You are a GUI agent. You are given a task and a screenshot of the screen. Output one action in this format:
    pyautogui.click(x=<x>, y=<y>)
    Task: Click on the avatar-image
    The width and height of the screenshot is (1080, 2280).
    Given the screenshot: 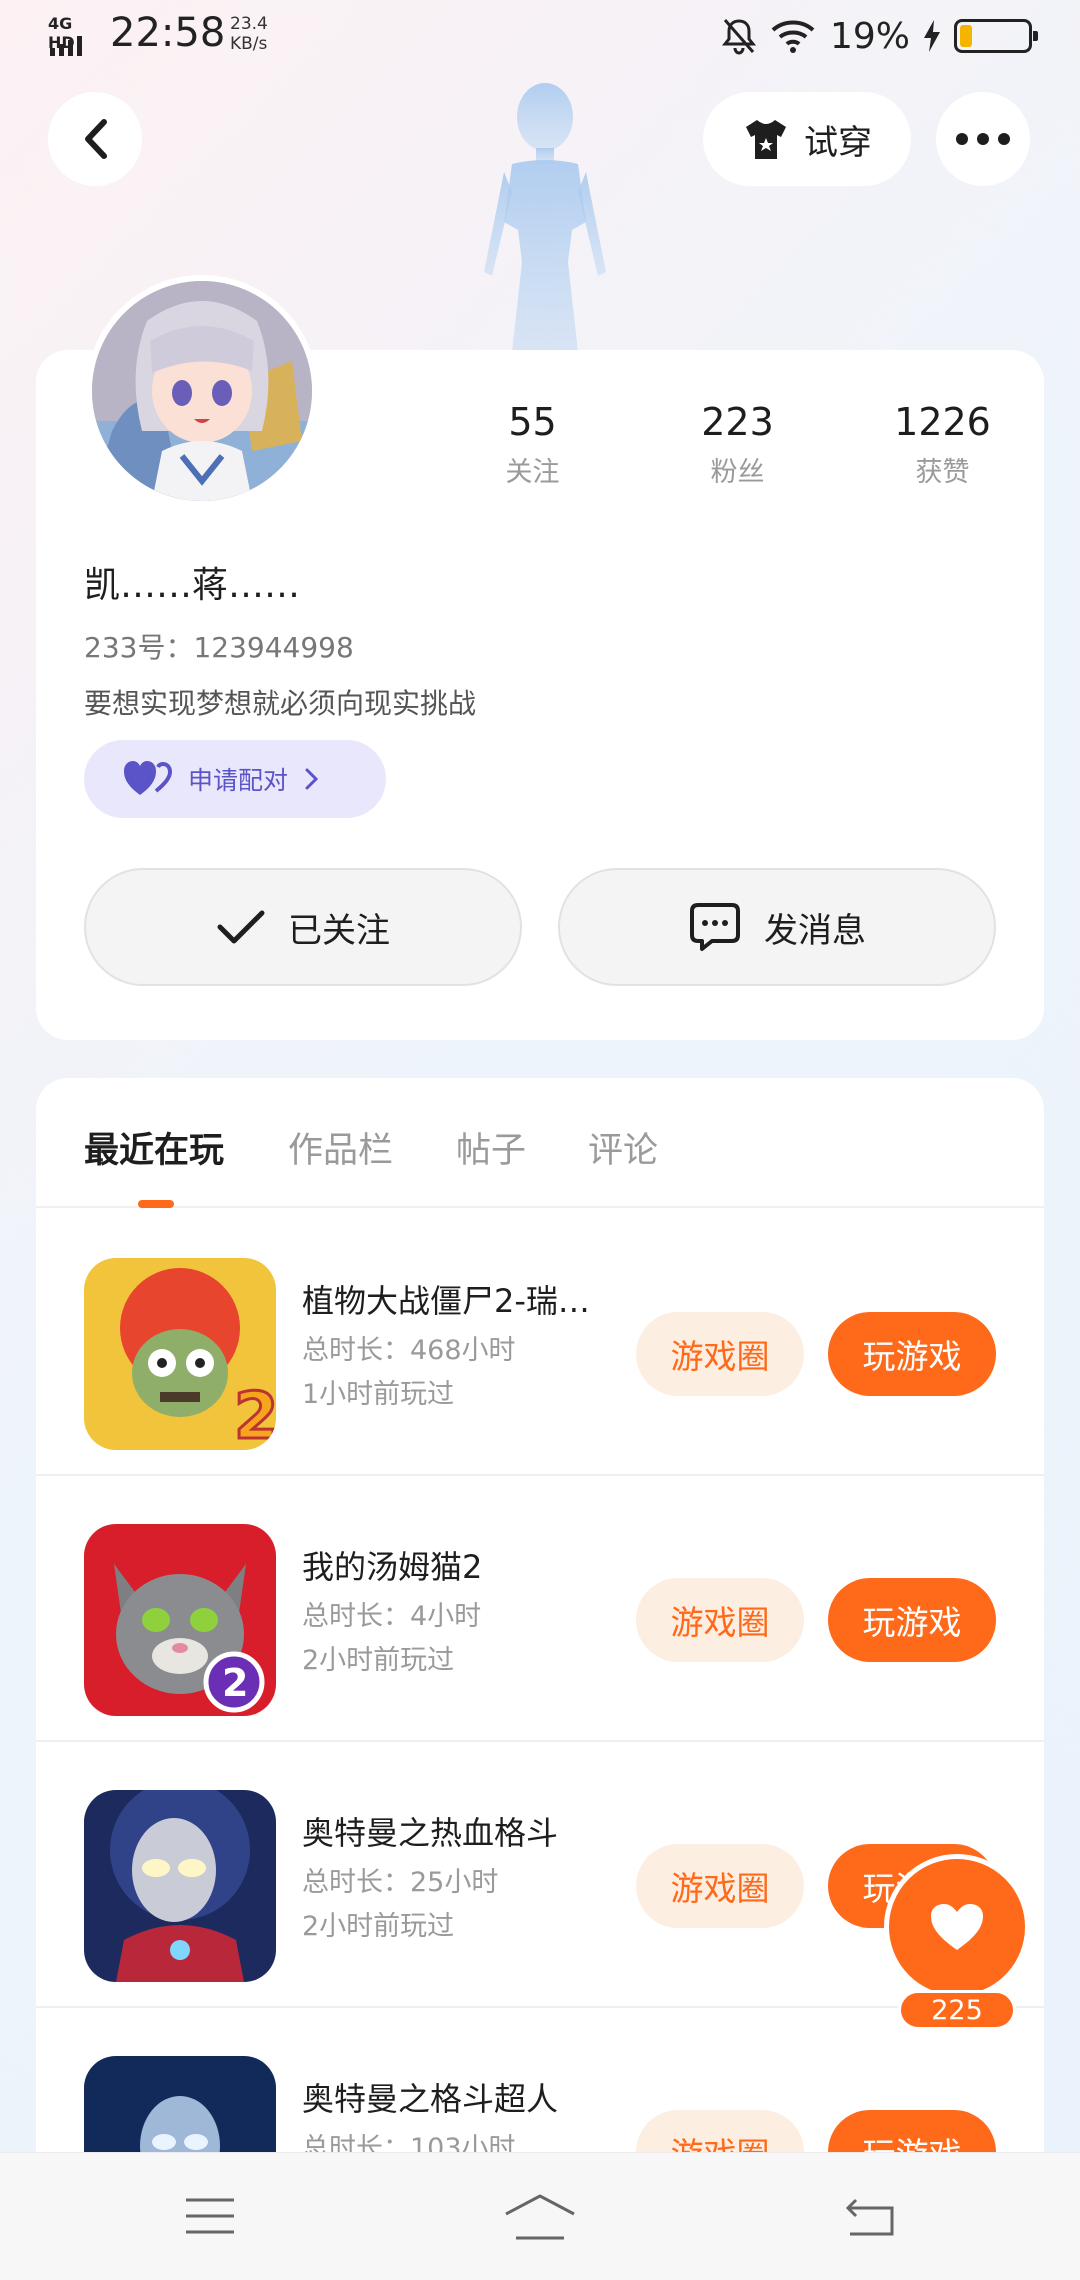 What is the action you would take?
    pyautogui.click(x=202, y=391)
    